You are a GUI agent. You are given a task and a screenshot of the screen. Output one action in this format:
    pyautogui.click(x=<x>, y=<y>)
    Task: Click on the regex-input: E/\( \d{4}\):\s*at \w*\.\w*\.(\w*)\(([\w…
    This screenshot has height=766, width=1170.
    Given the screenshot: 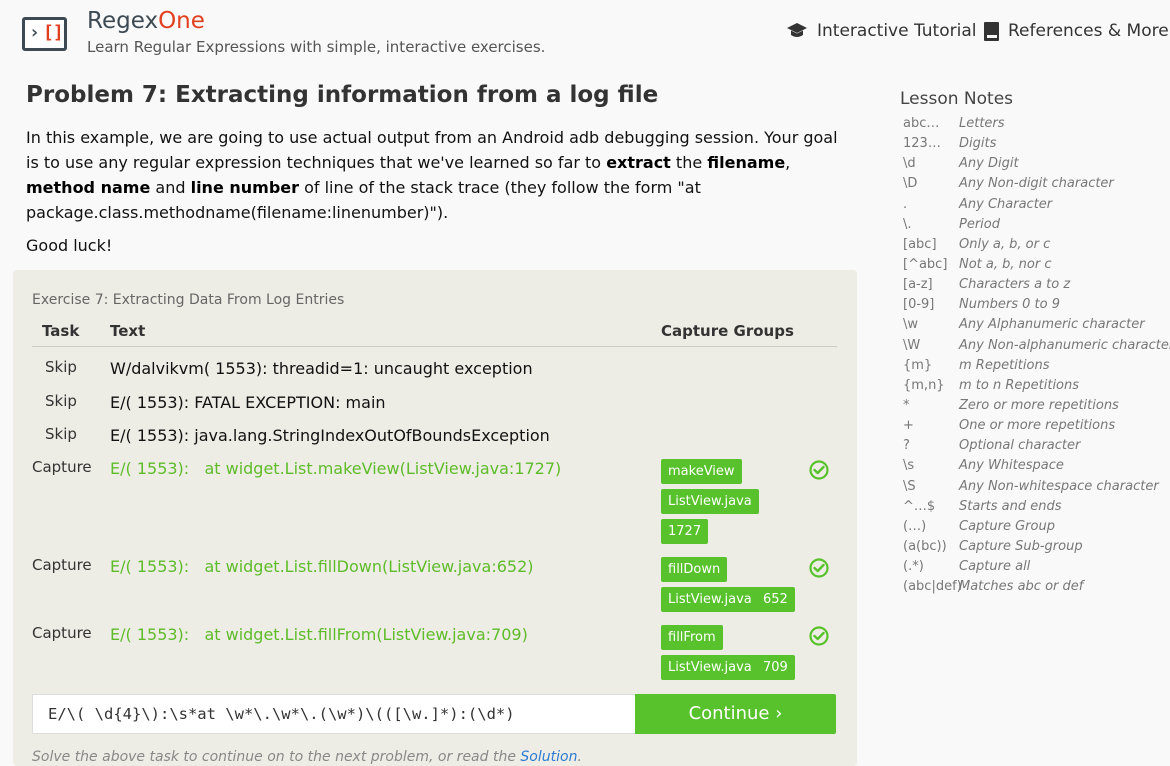 What is the action you would take?
    pyautogui.click(x=334, y=714)
    